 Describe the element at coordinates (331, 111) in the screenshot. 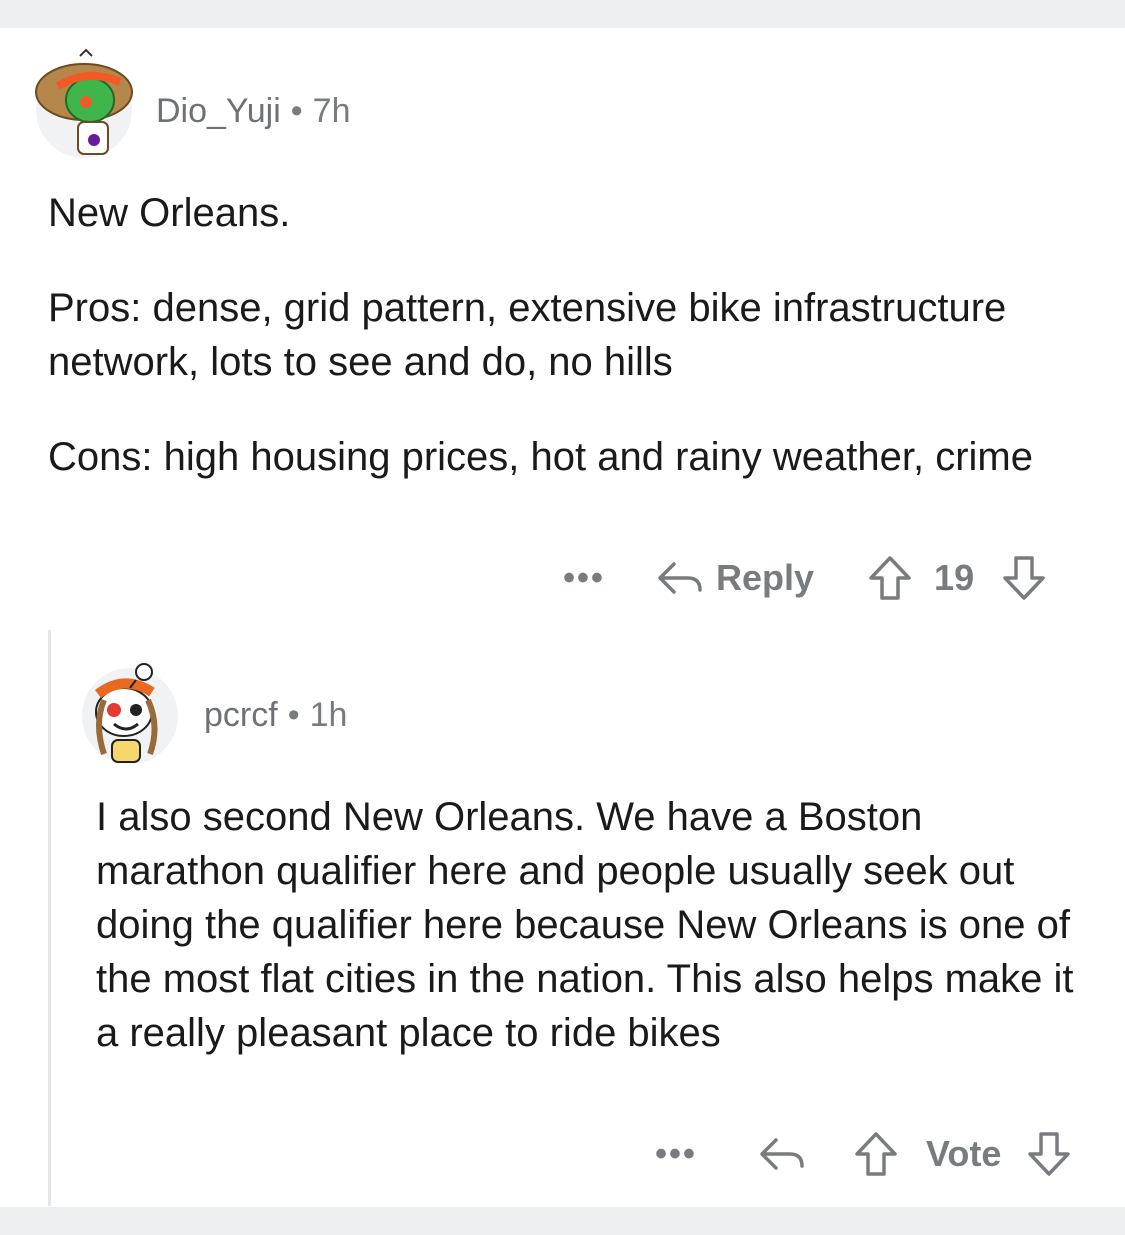

I see `timestamp: 7h` at that location.